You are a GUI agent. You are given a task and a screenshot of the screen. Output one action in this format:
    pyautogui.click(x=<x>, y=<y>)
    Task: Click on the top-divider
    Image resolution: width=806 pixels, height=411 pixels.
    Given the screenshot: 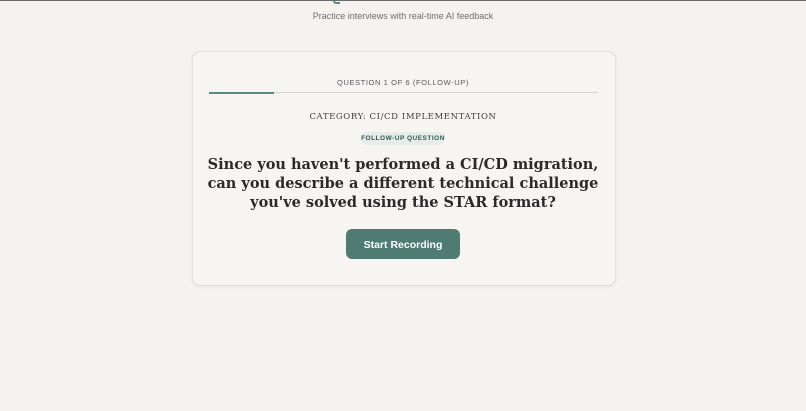 What is the action you would take?
    pyautogui.click(x=403, y=0)
    